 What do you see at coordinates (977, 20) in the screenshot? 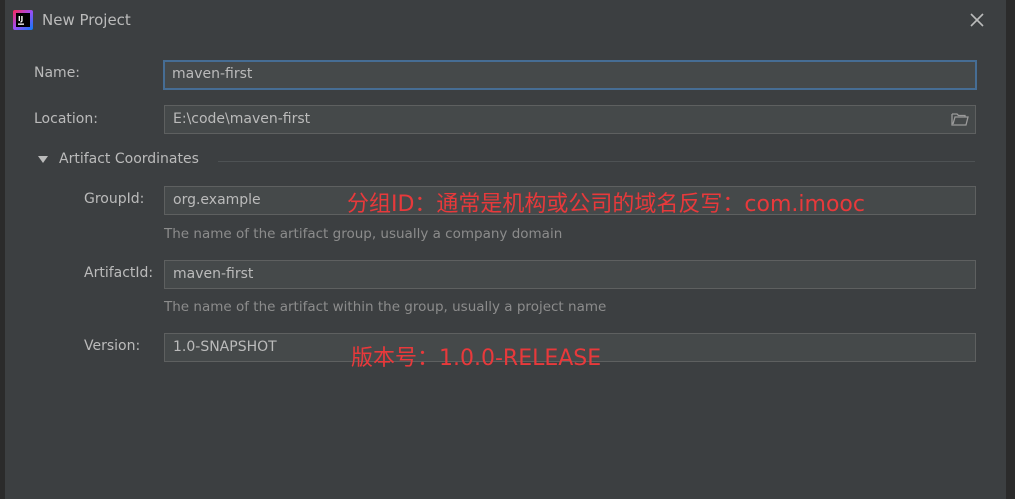
I see `close-icon` at bounding box center [977, 20].